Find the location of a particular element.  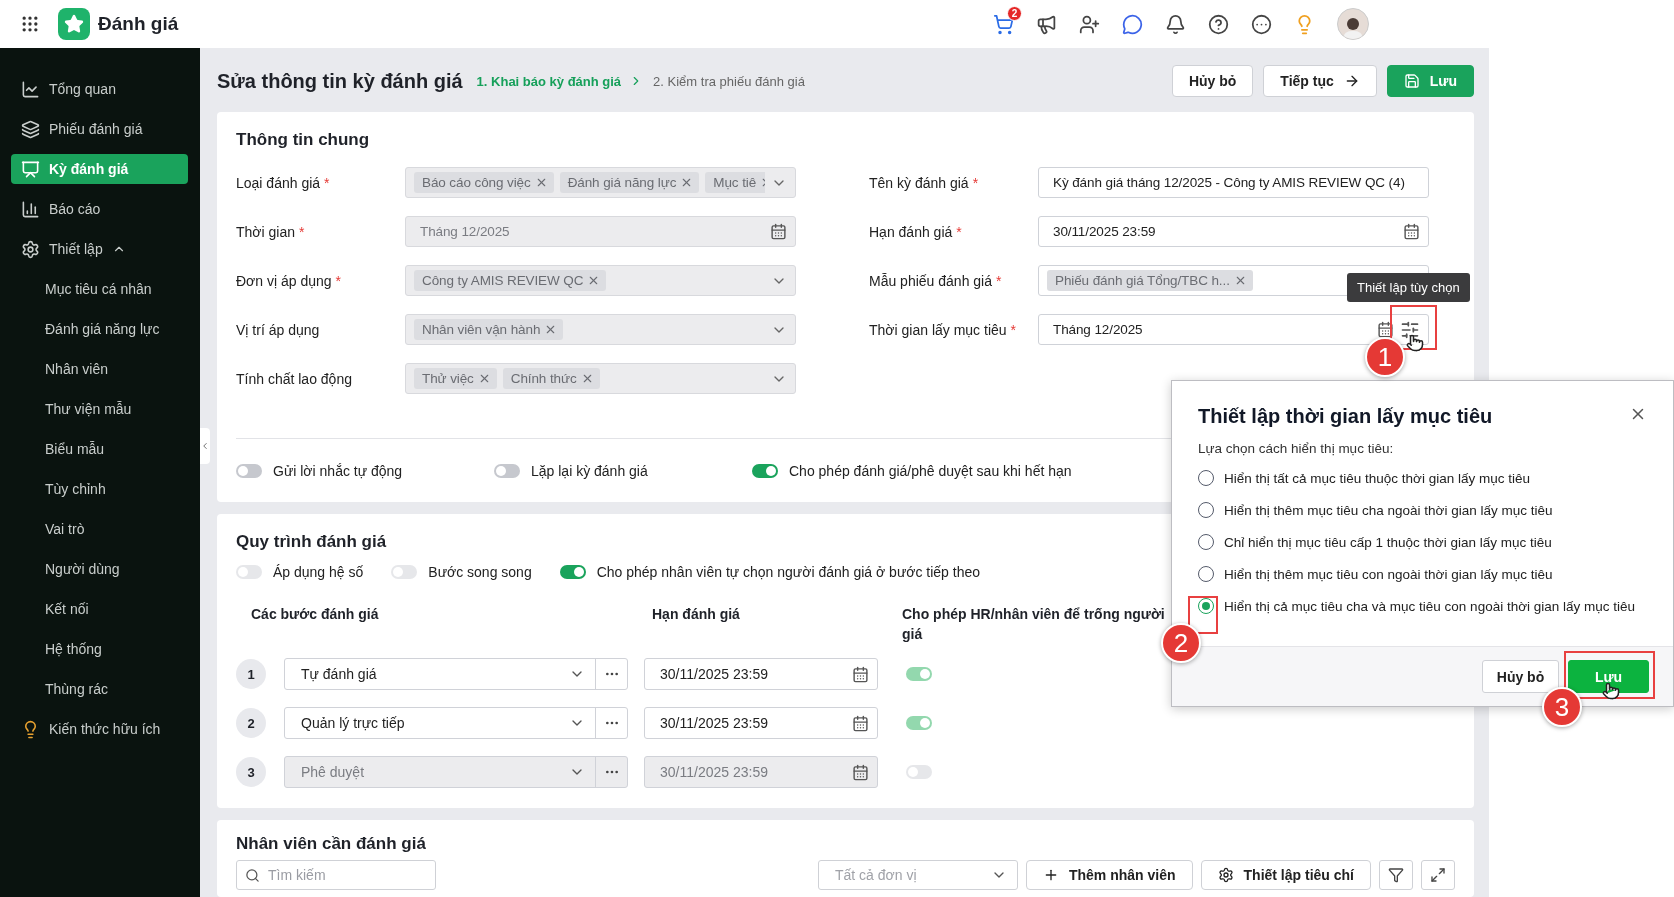

option-label: Chỉ hiển thị mục tiêu cấp 1 thuộc thời gian lấy mục tiêu is located at coordinates (1388, 542).